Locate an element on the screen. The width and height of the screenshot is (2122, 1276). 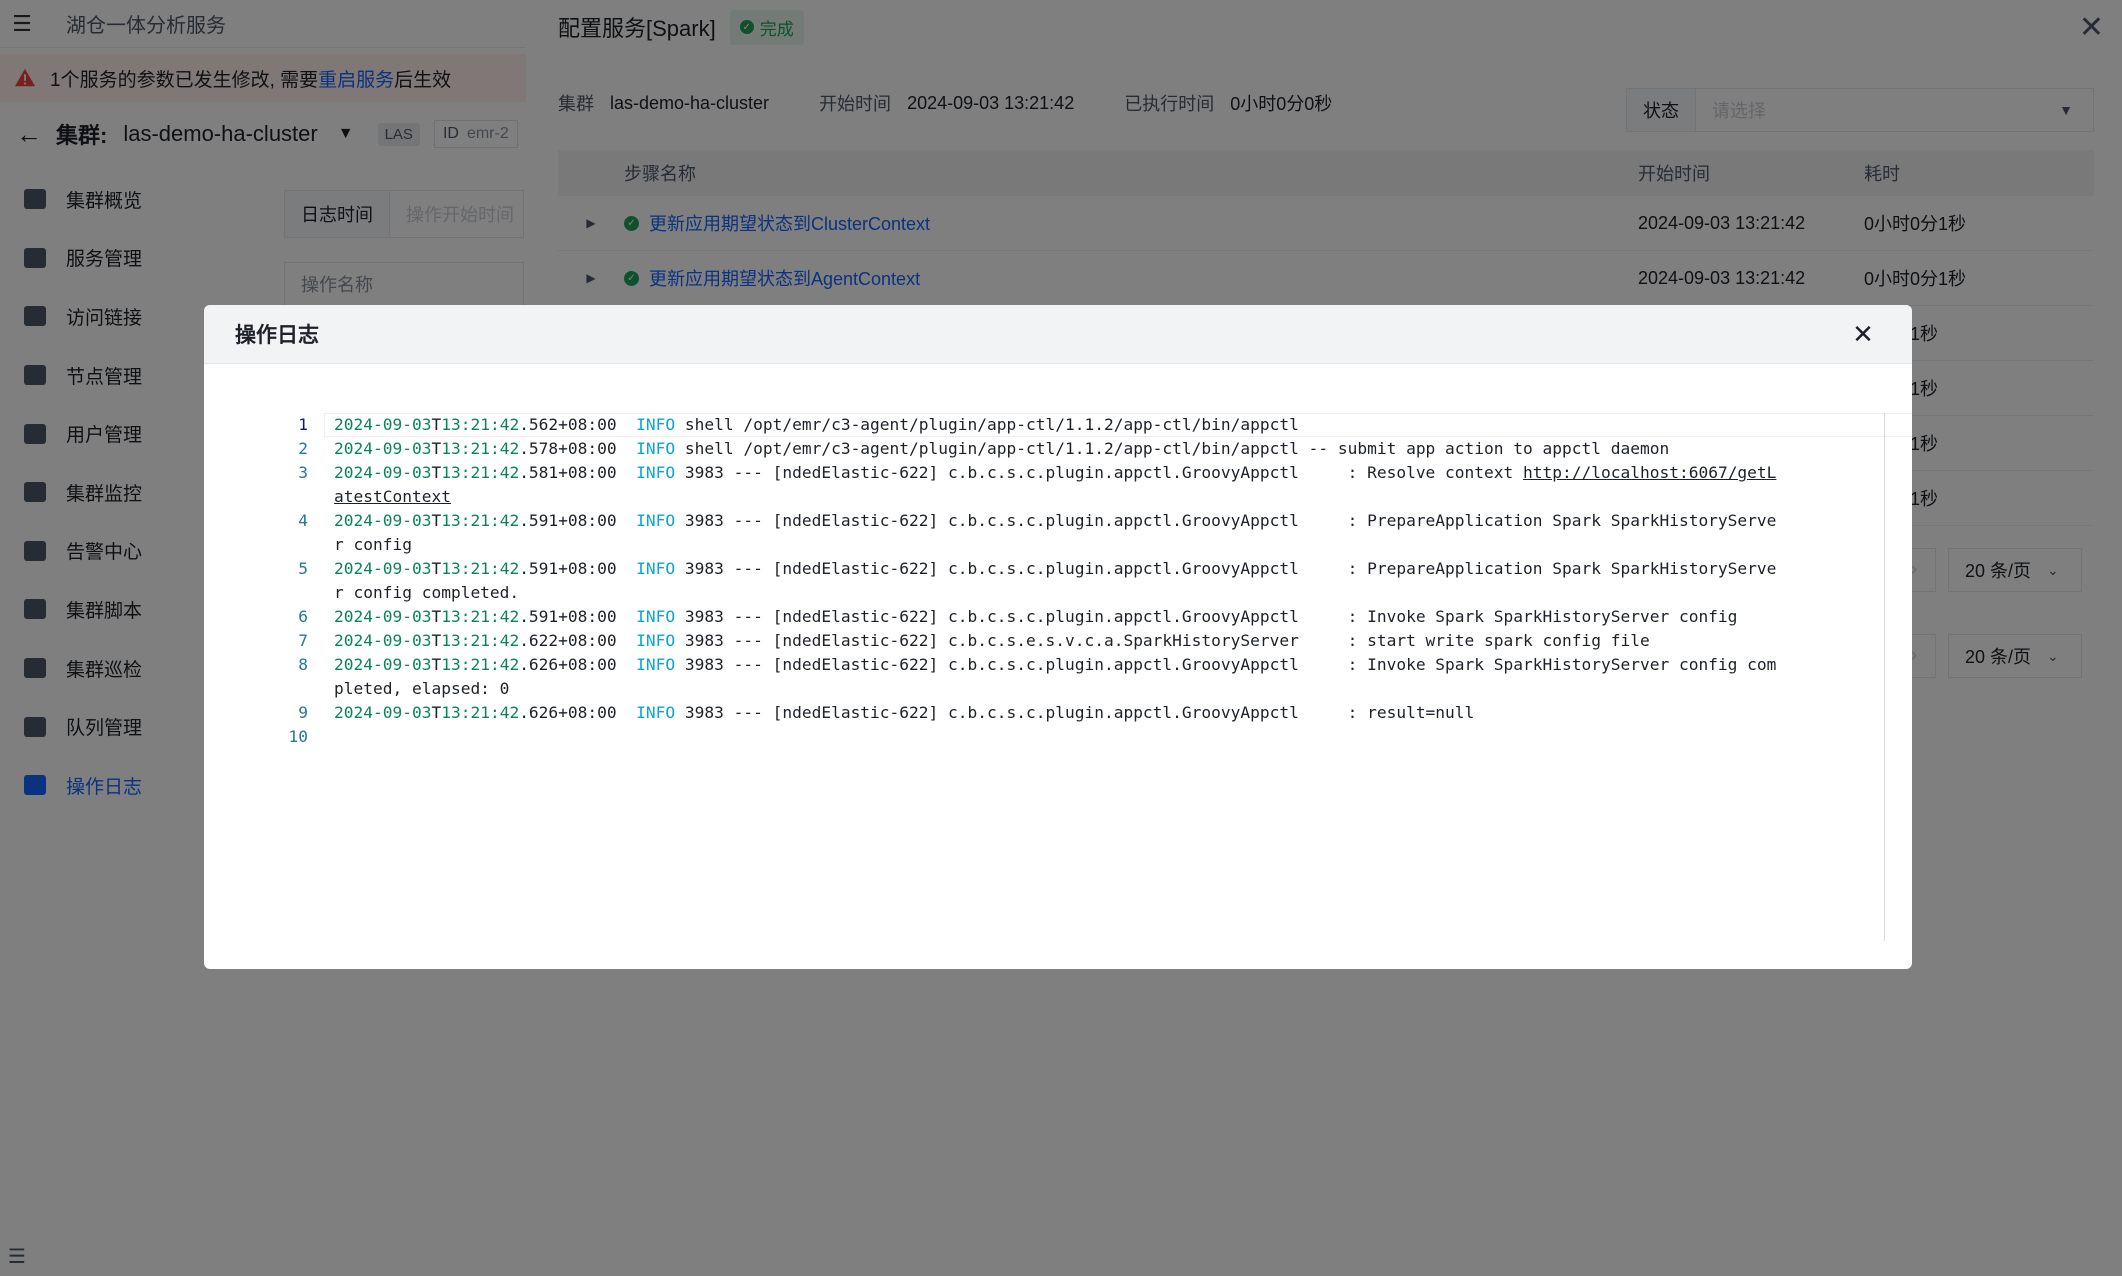
line-number: 6 is located at coordinates (303, 616).